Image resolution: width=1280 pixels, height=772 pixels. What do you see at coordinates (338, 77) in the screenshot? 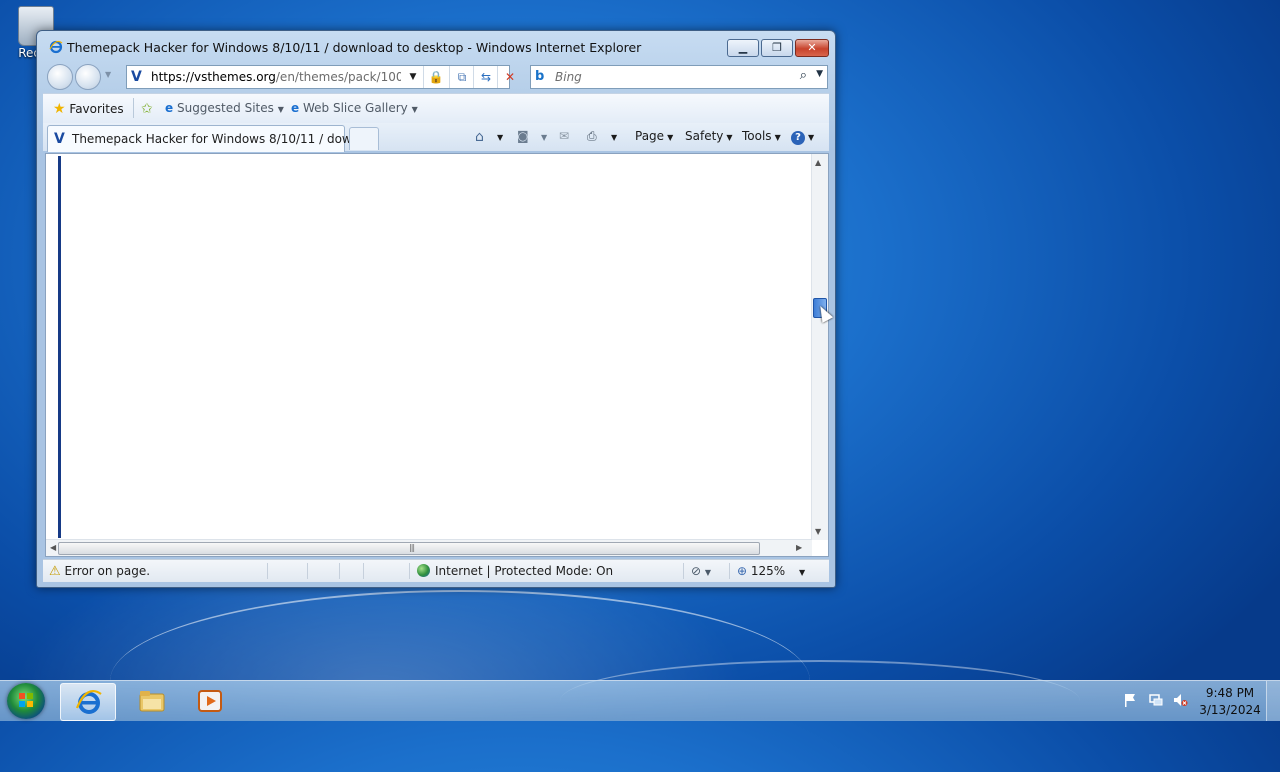
I see `url-path: /en/themes/pack/1007-ha` at bounding box center [338, 77].